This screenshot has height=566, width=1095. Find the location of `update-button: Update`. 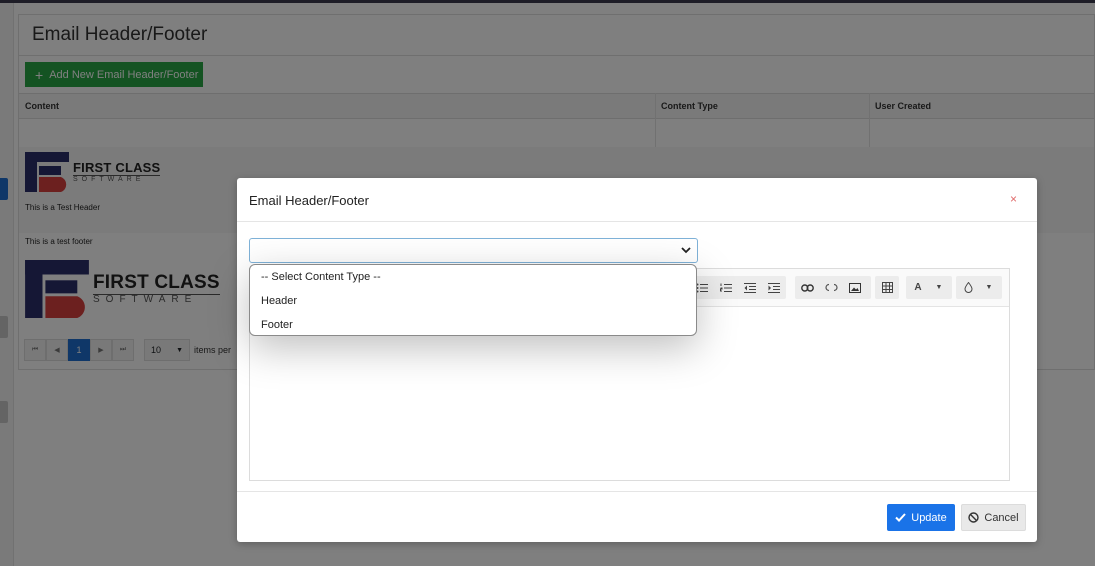

update-button: Update is located at coordinates (921, 517).